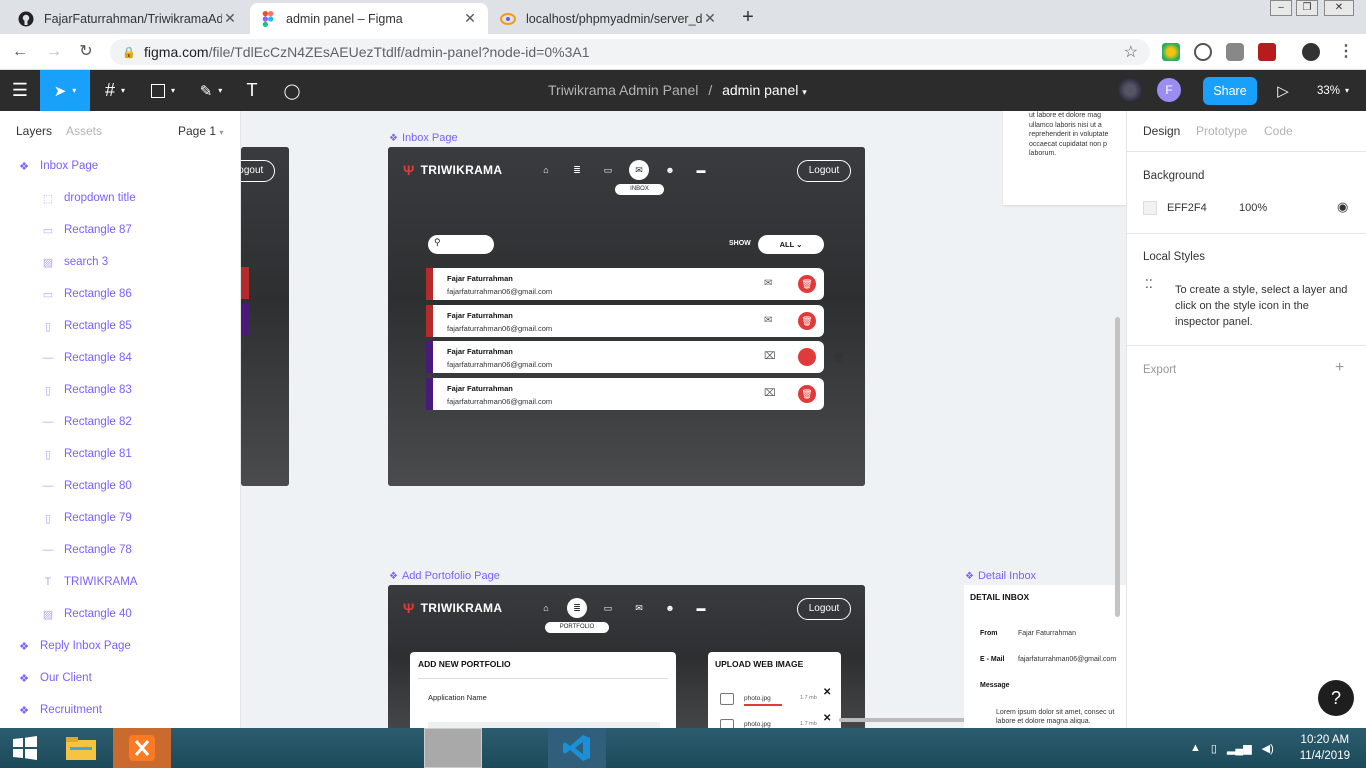 Image resolution: width=1366 pixels, height=768 pixels. Describe the element at coordinates (1187, 208) in the screenshot. I see `background-hex-input: EFF2F4` at that location.